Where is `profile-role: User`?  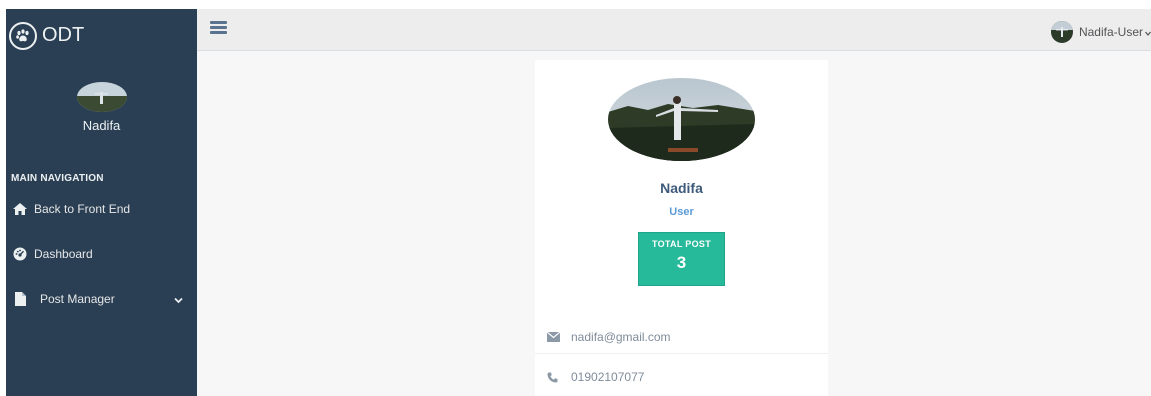 profile-role: User is located at coordinates (681, 212).